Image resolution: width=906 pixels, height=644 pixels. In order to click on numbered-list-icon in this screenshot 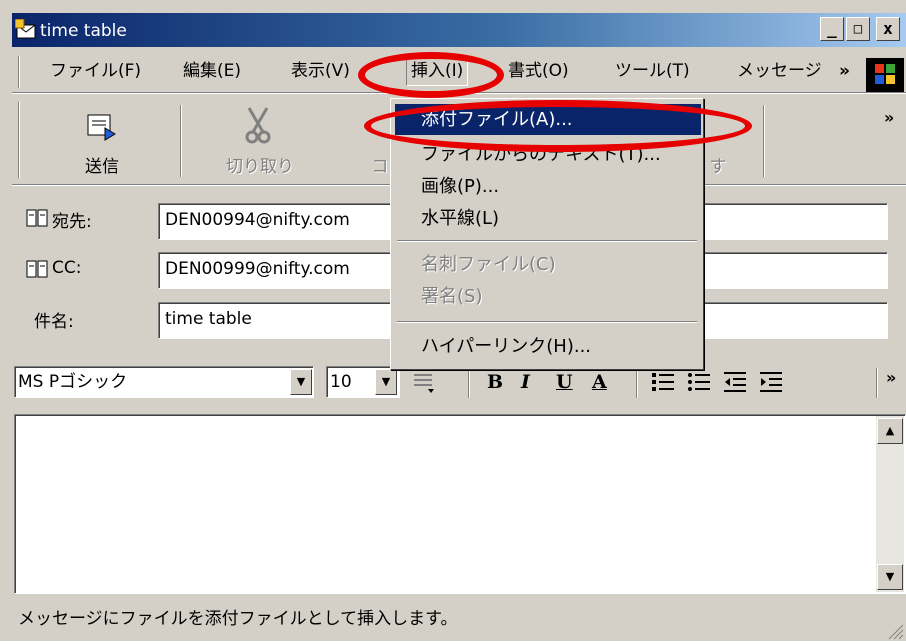, I will do `click(663, 382)`.